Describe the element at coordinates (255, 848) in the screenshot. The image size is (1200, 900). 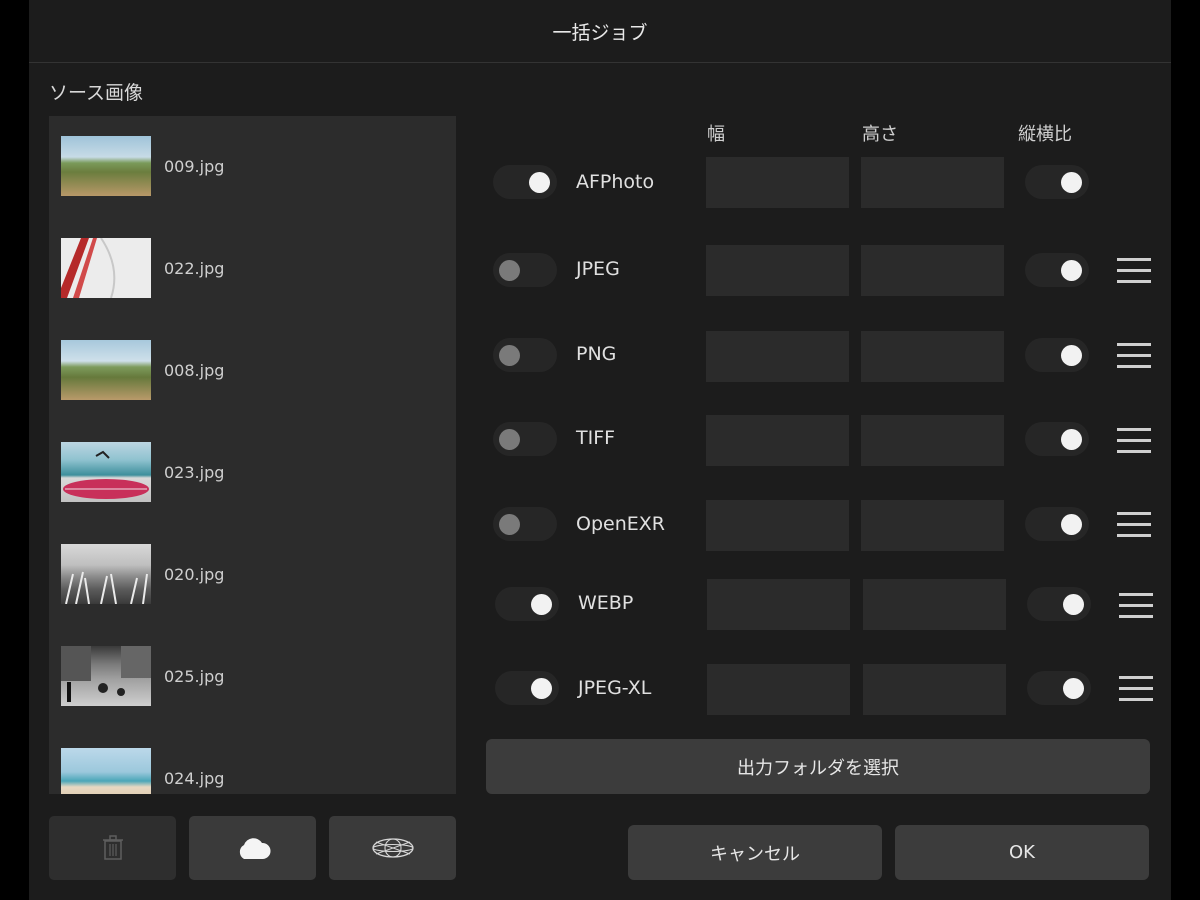
I see `cloud-icon` at that location.